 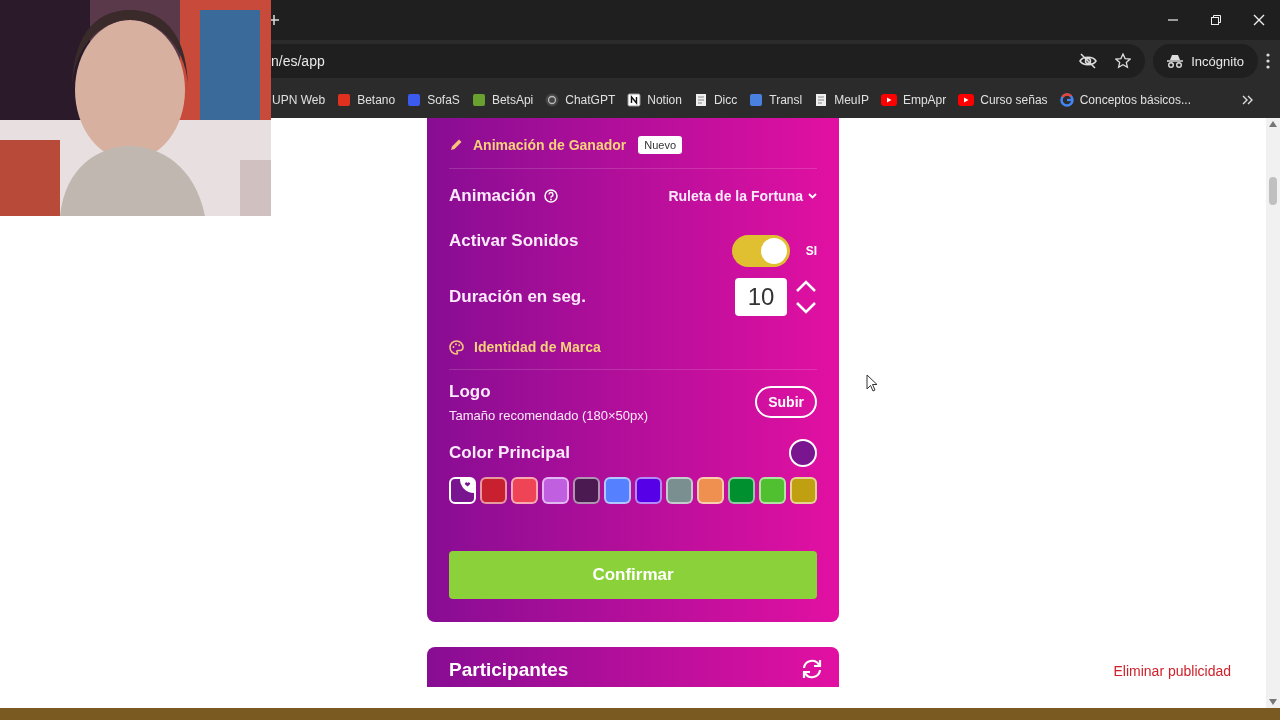 I want to click on setting-label: Animación, so click(x=492, y=196).